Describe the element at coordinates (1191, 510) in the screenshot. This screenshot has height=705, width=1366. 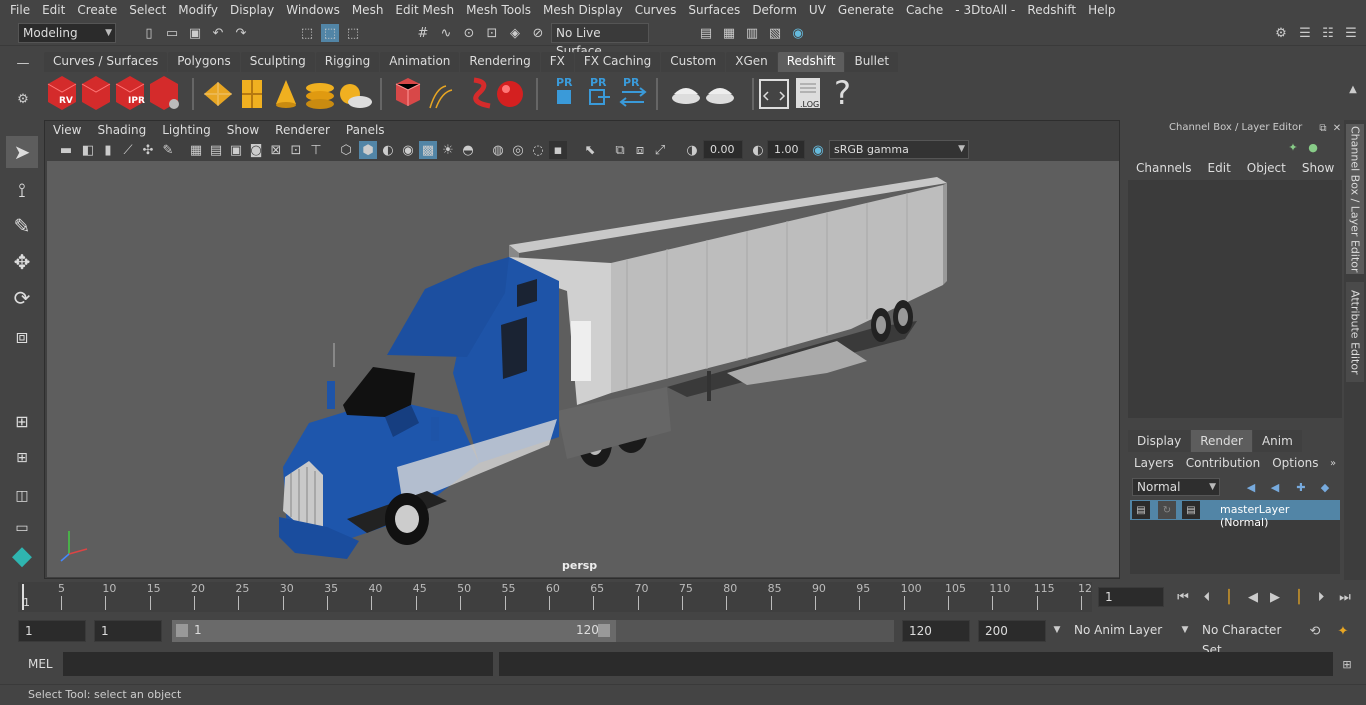
I see `render-settings-toggle-icon: ▤` at that location.